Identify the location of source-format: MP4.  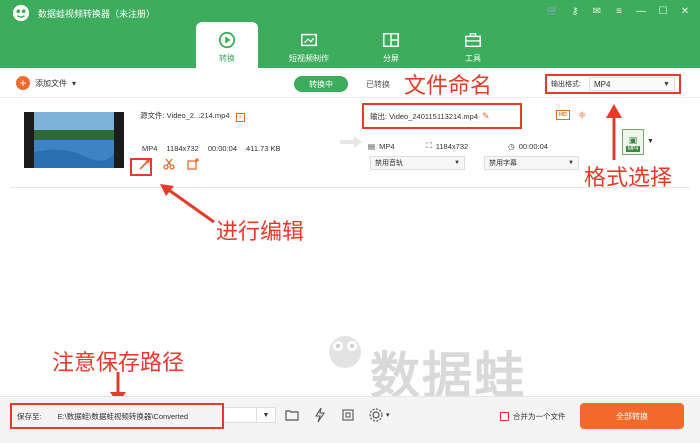
(150, 148).